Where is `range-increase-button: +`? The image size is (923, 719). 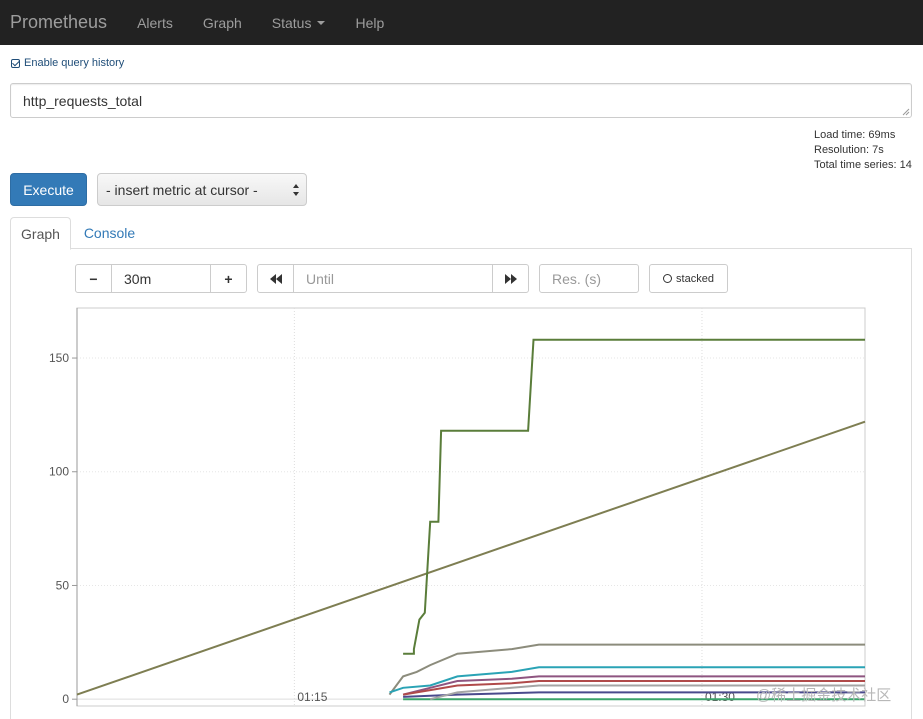
range-increase-button: + is located at coordinates (228, 278).